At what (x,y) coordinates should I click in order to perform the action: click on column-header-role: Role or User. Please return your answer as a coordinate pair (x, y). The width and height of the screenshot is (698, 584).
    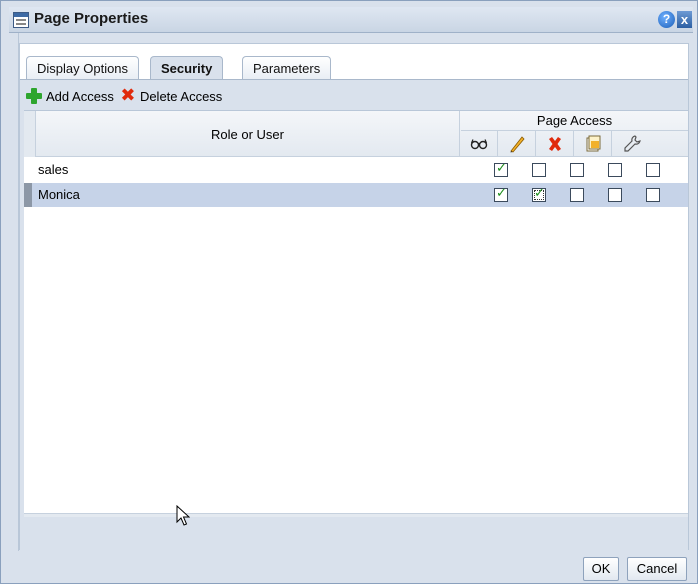
    Looking at the image, I should click on (248, 134).